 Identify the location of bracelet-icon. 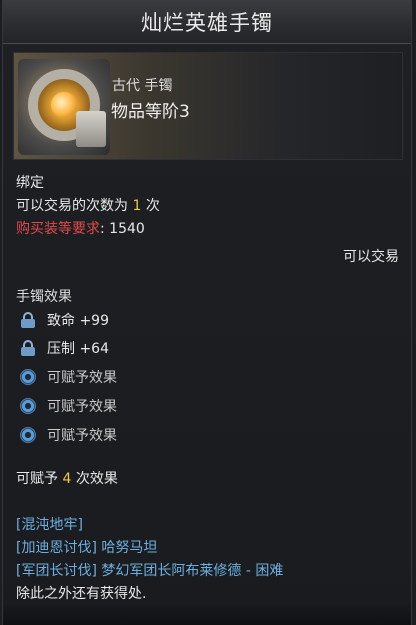
(64, 107).